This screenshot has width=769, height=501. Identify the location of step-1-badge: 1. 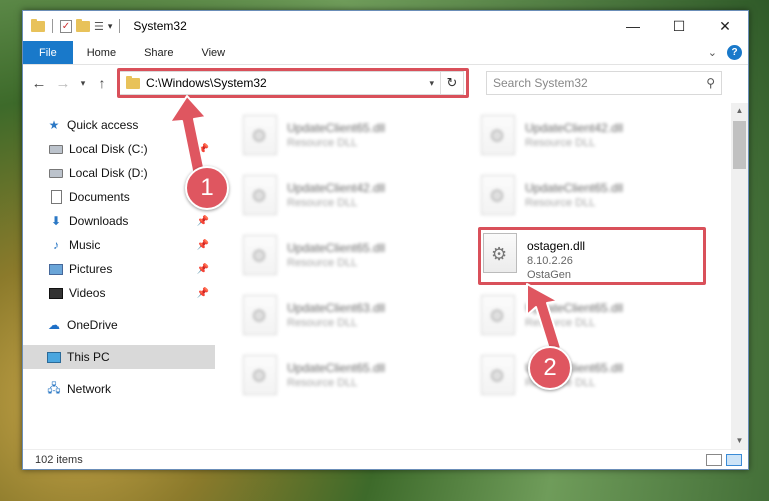
(207, 188).